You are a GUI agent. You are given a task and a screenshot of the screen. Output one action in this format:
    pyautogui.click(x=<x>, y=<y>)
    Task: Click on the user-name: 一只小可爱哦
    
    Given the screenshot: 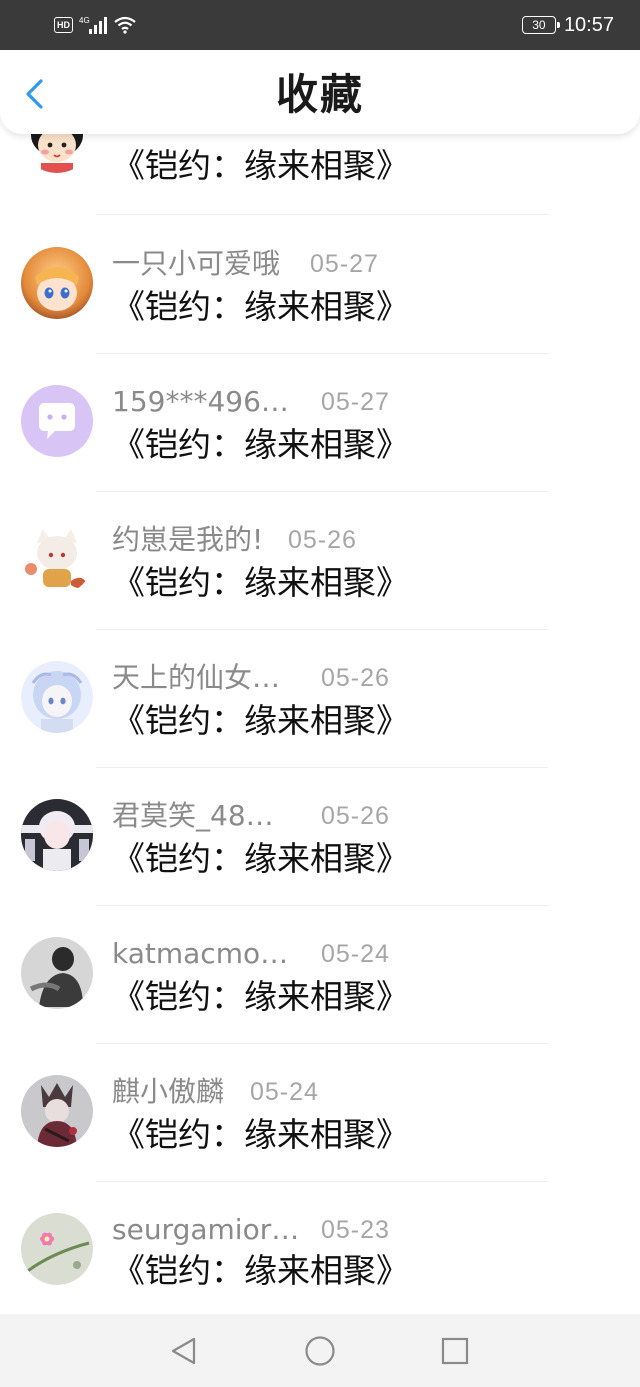 What is the action you would take?
    pyautogui.click(x=196, y=263)
    